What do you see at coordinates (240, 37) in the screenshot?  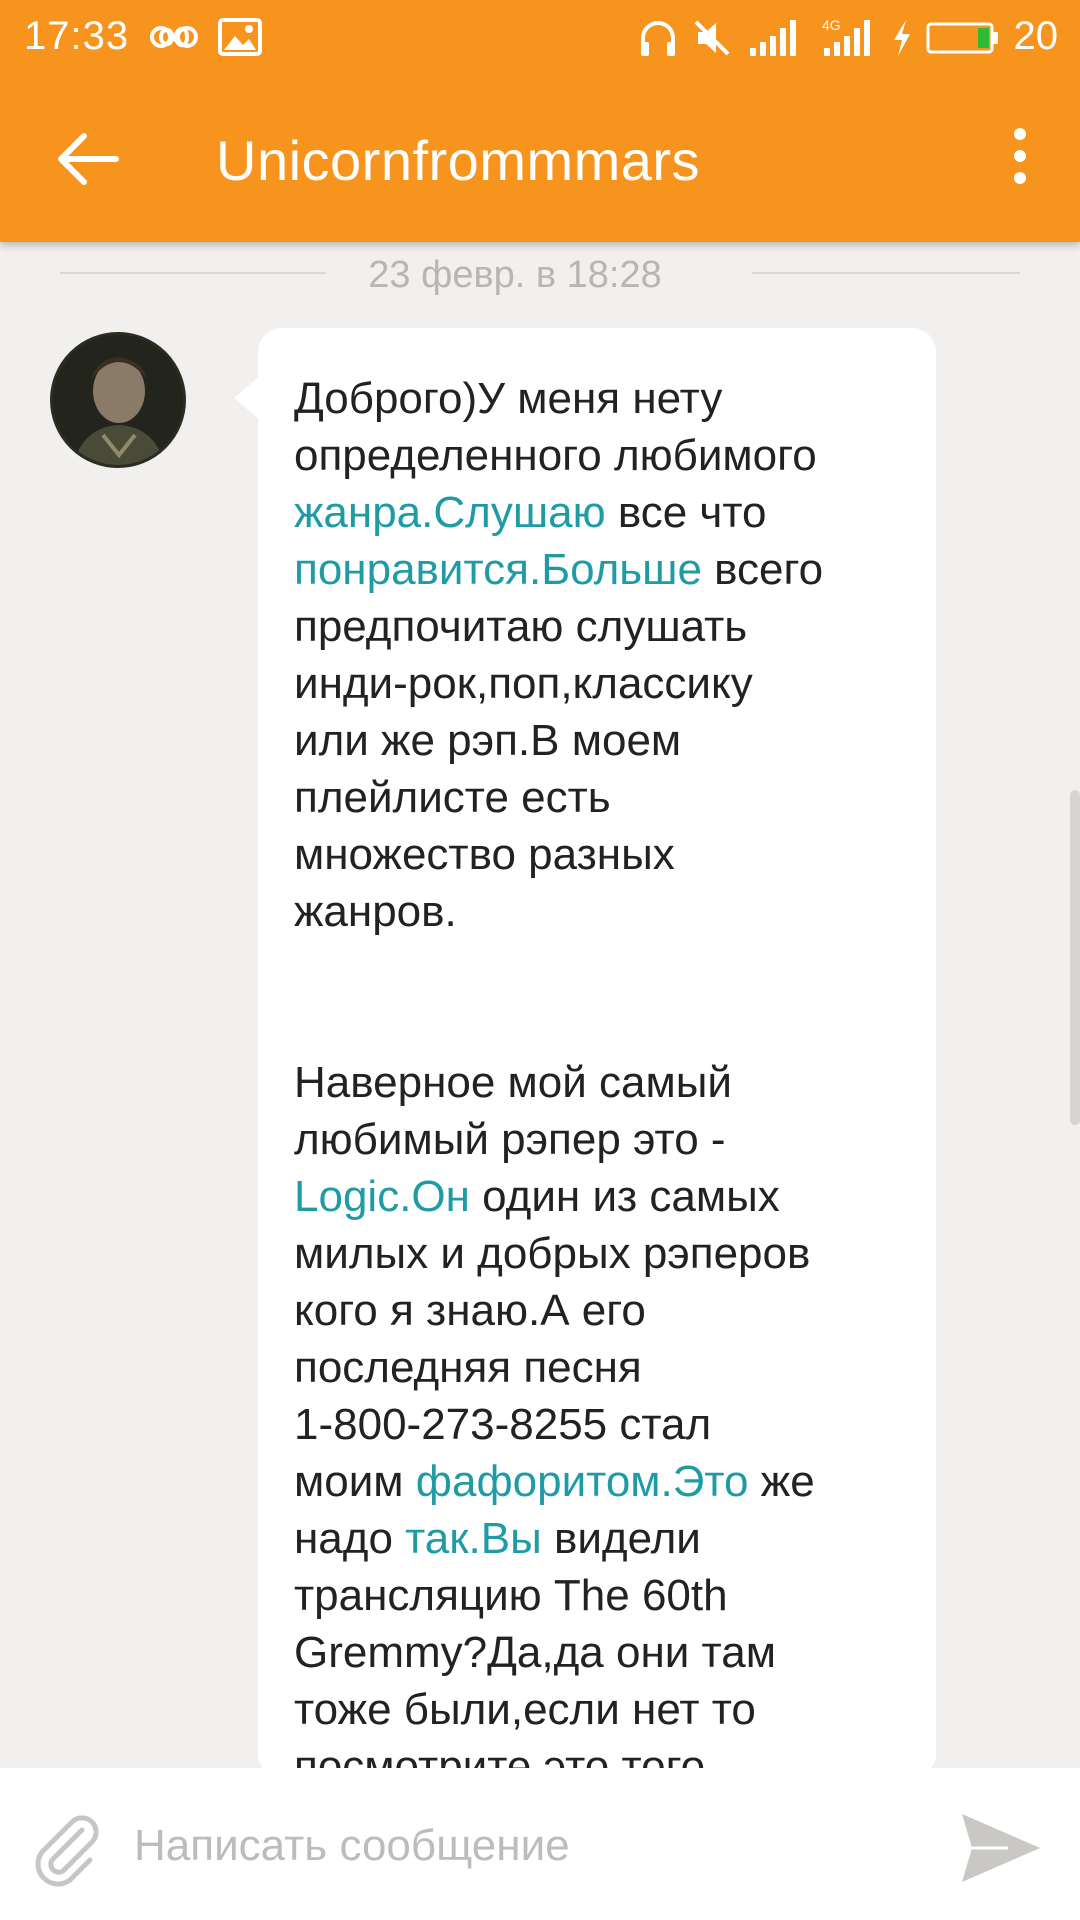 I see `image-icon` at bounding box center [240, 37].